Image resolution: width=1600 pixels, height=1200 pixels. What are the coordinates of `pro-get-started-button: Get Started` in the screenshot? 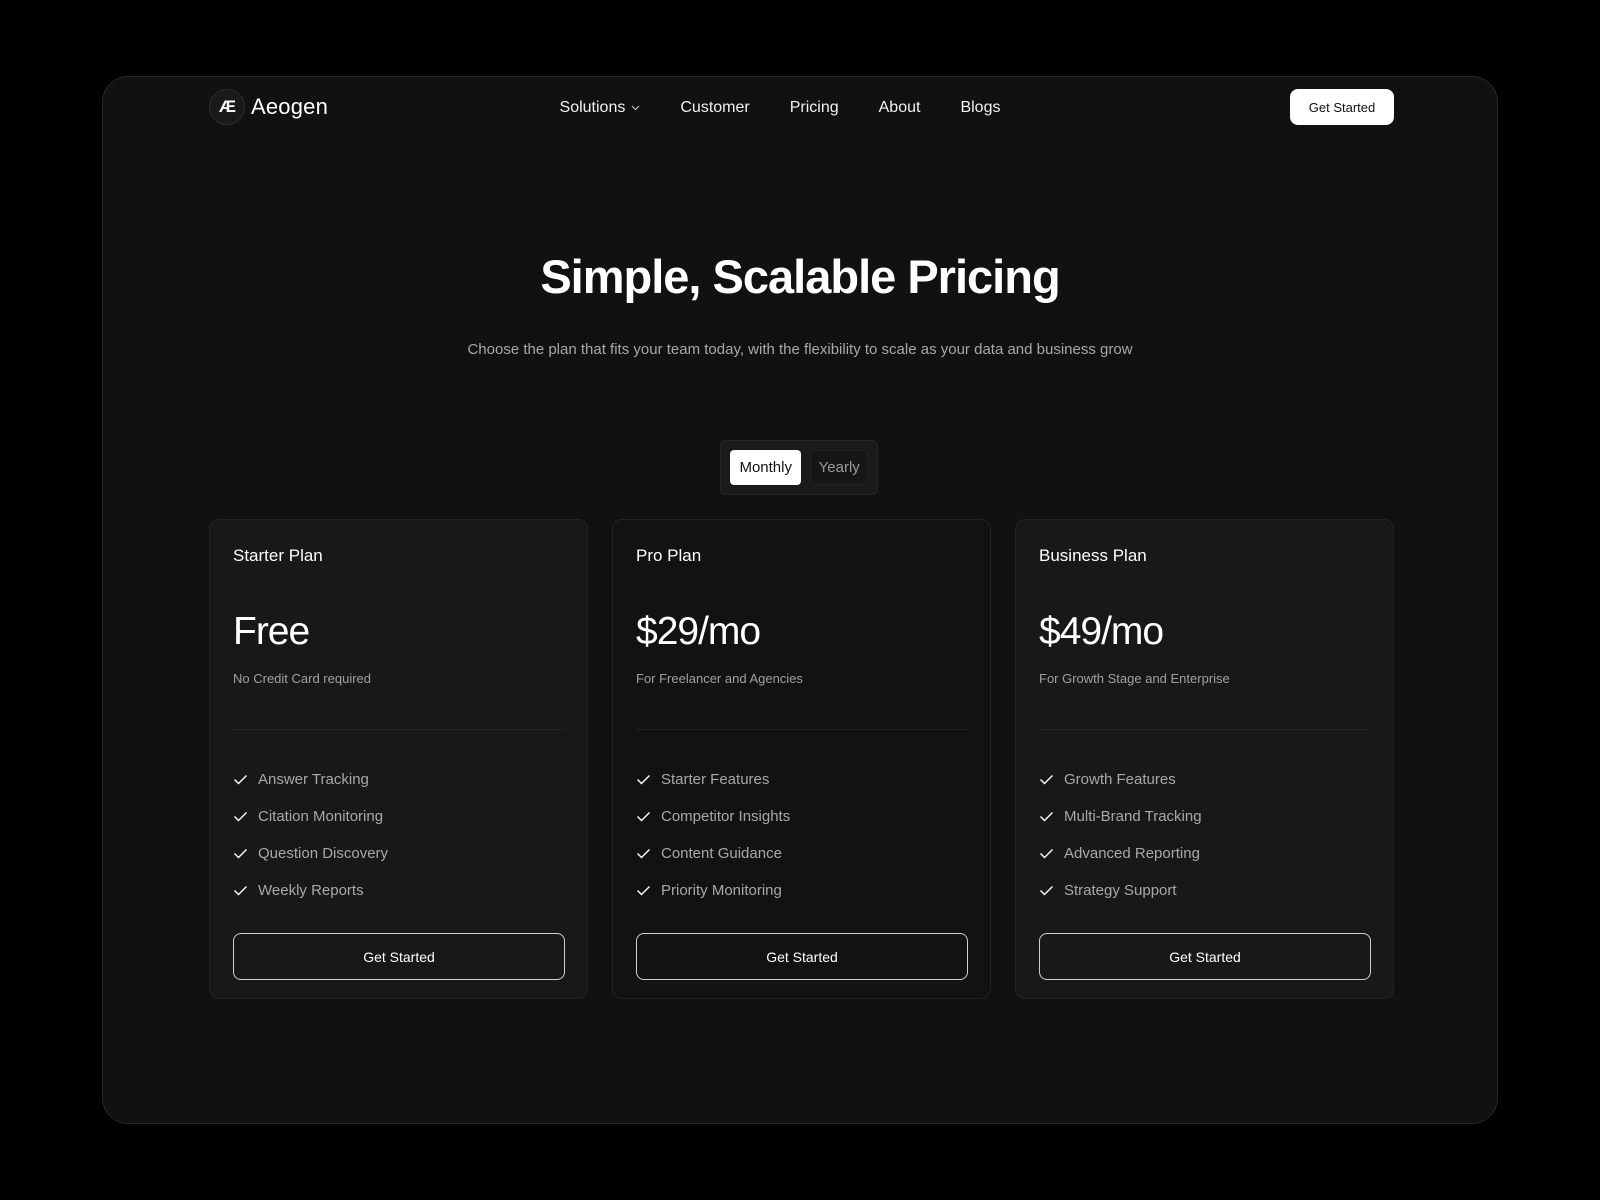 It's located at (802, 956).